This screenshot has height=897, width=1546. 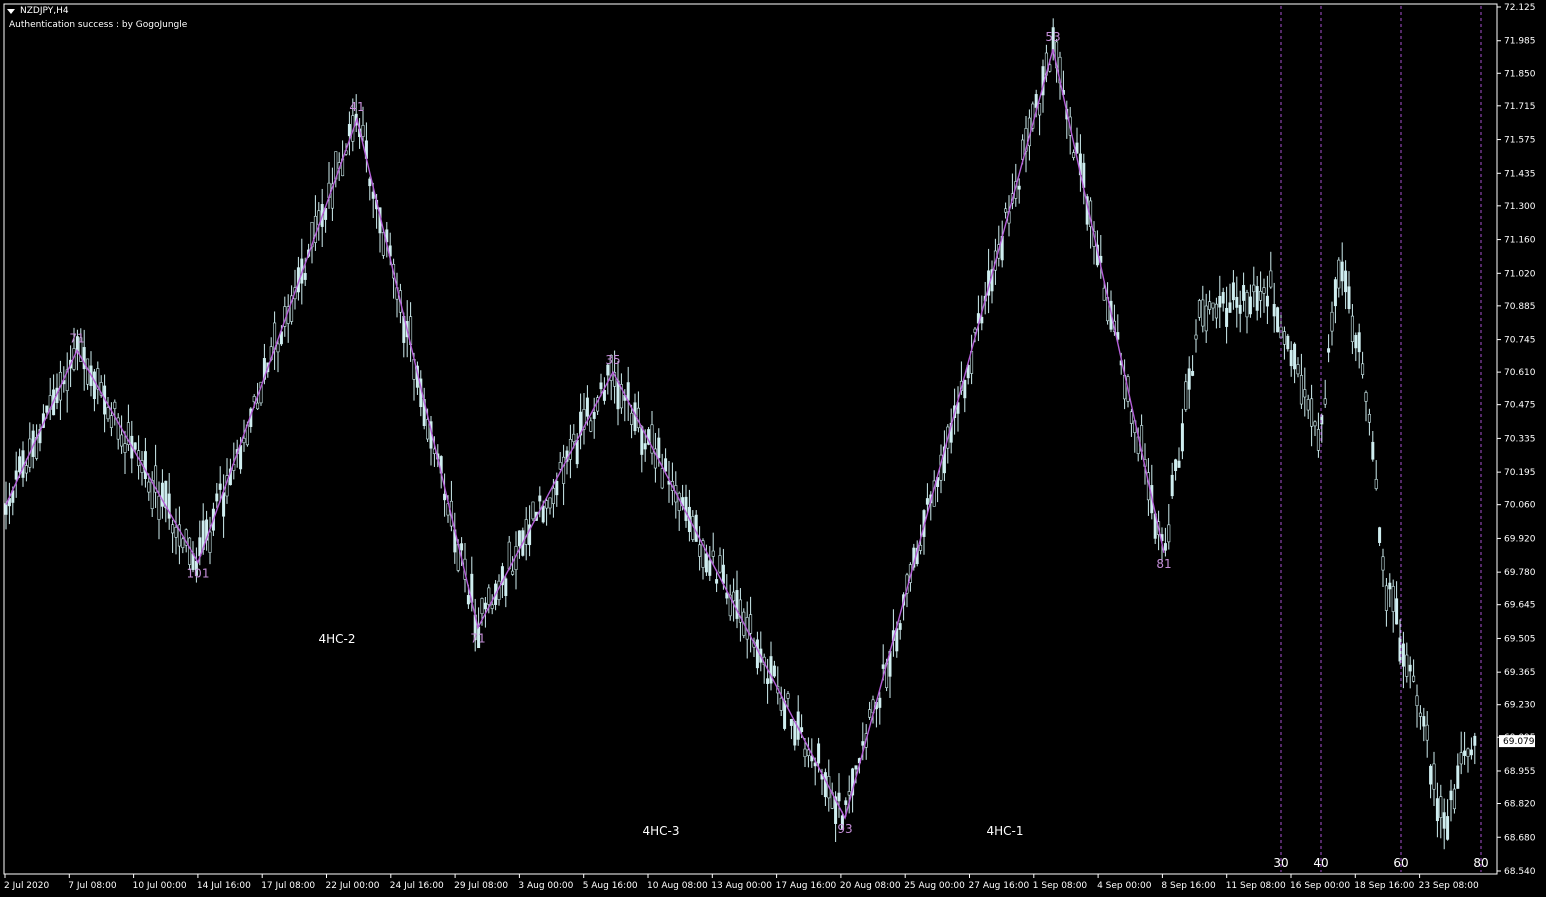 What do you see at coordinates (224, 886) in the screenshot?
I see `time-axis-label: 14 Jul 16:00` at bounding box center [224, 886].